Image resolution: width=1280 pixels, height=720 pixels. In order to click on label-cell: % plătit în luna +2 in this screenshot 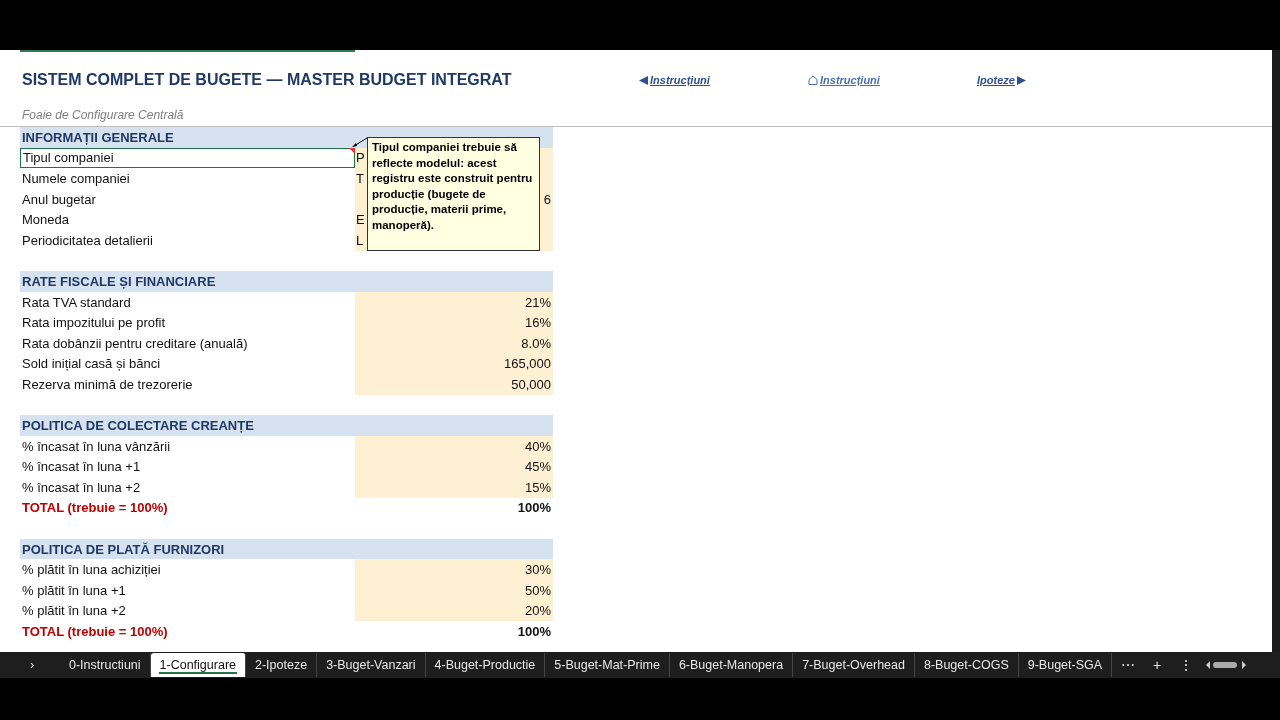, I will do `click(187, 611)`.